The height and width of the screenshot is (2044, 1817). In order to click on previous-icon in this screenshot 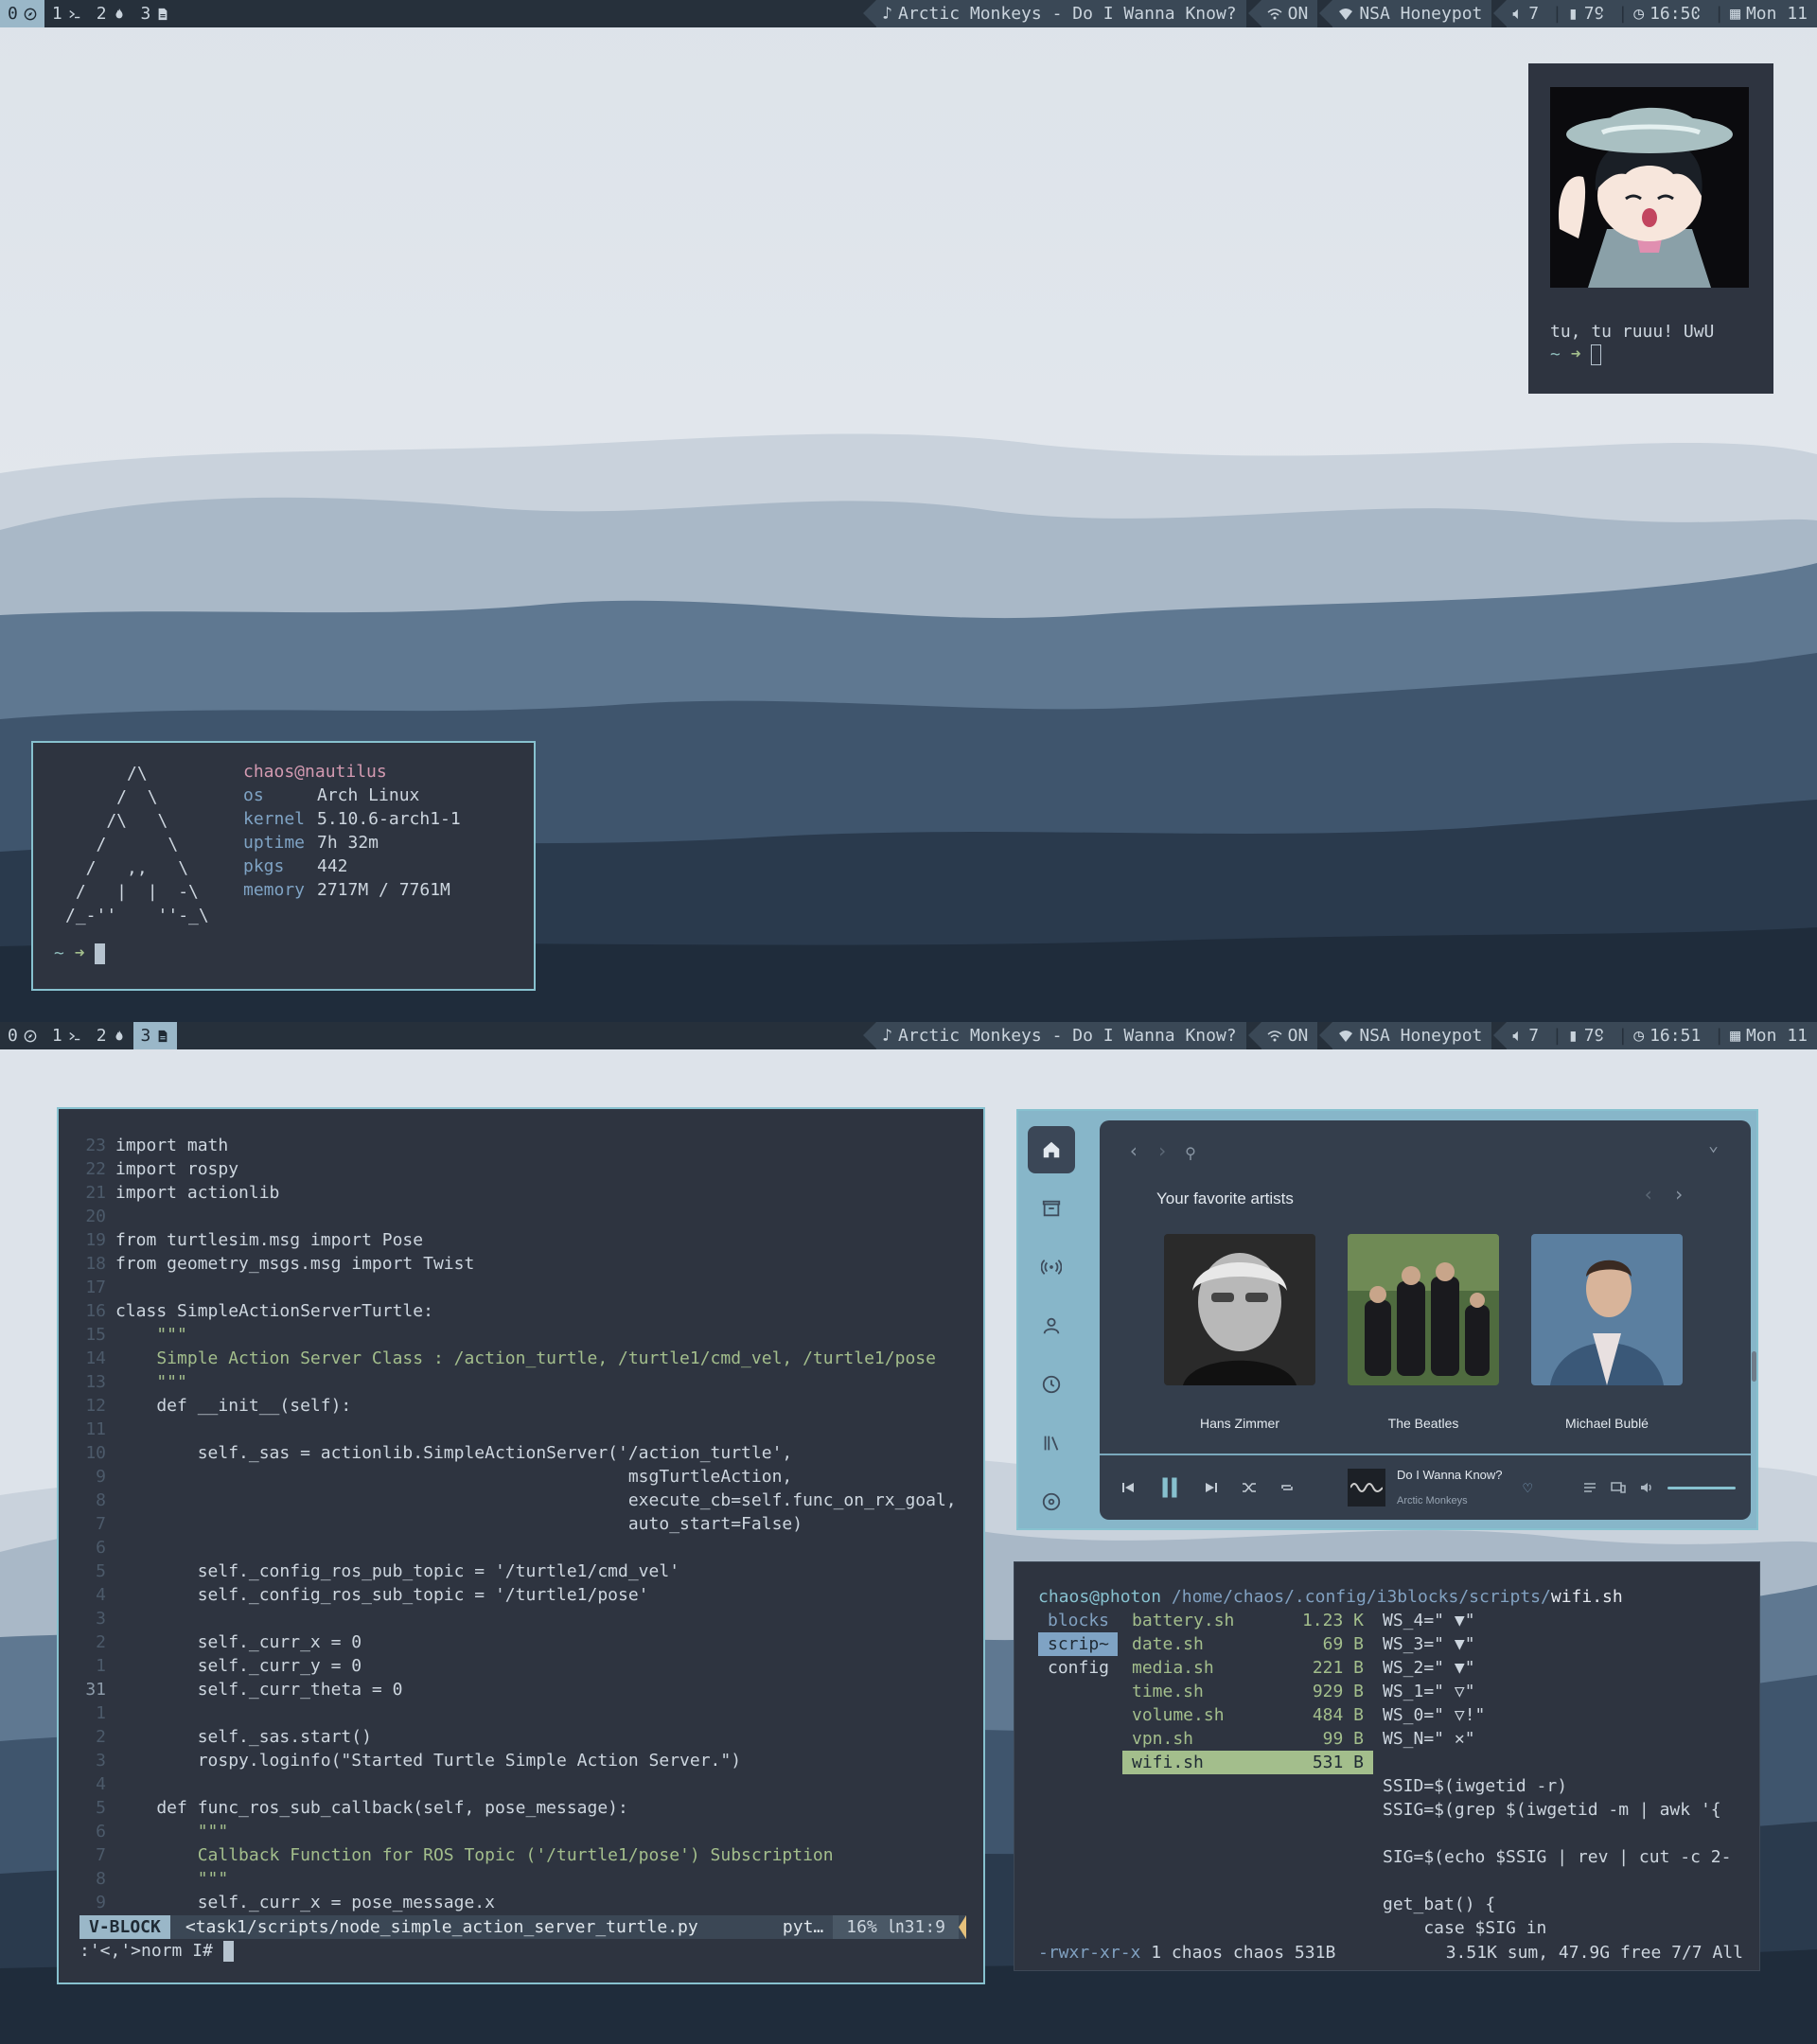, I will do `click(1128, 1487)`.